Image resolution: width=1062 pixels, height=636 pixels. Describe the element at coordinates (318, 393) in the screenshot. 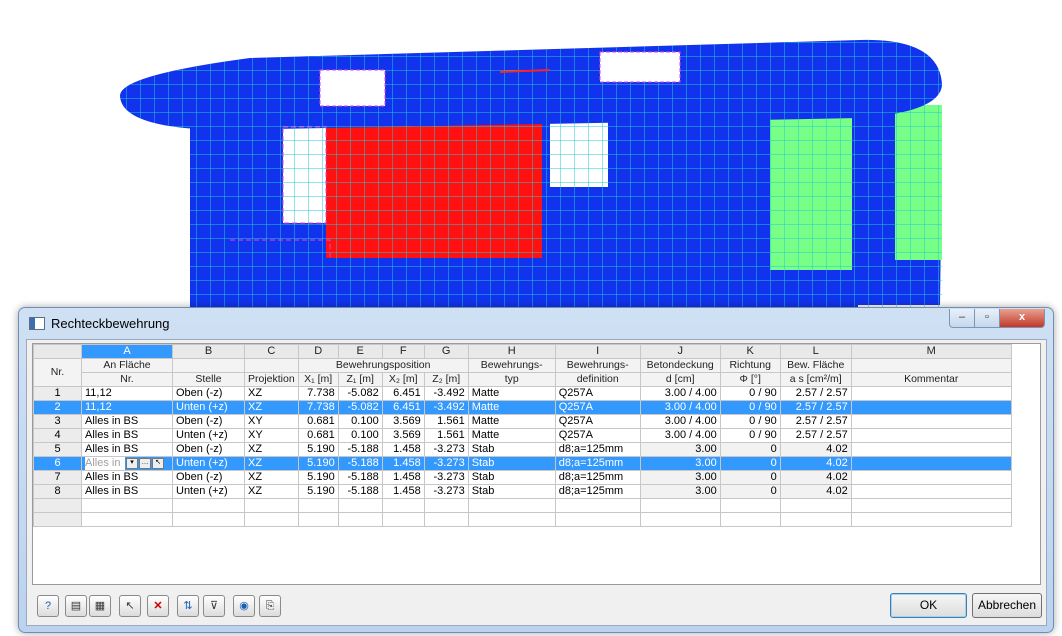

I see `cell-d: 7.738` at that location.